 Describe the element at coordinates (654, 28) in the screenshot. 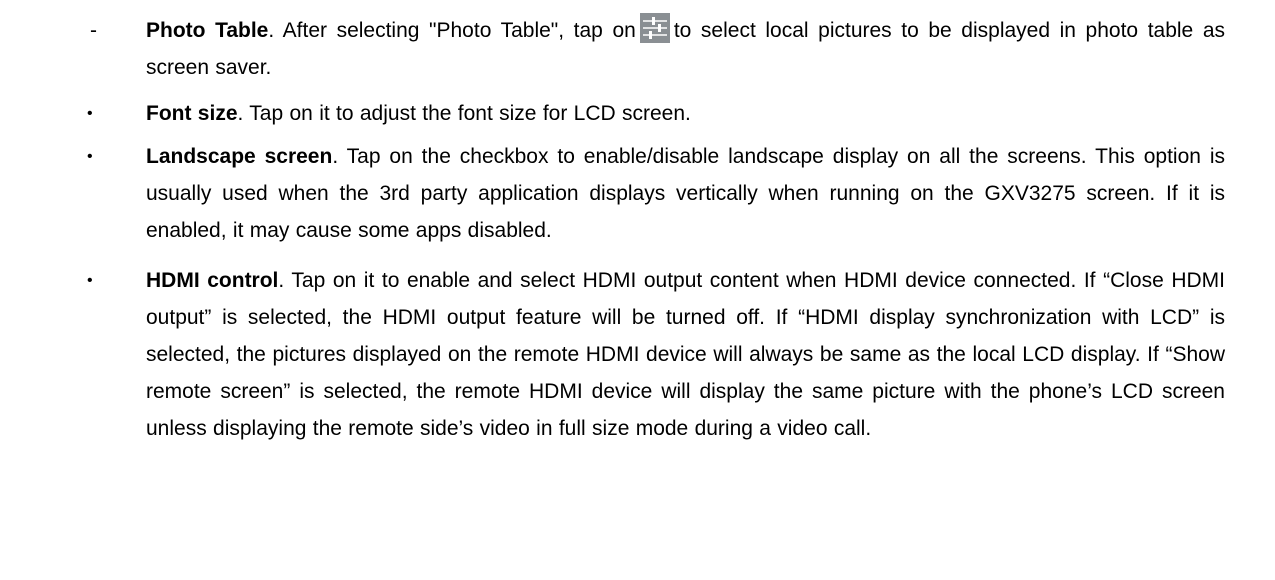

I see `settings-sliders-icon` at that location.